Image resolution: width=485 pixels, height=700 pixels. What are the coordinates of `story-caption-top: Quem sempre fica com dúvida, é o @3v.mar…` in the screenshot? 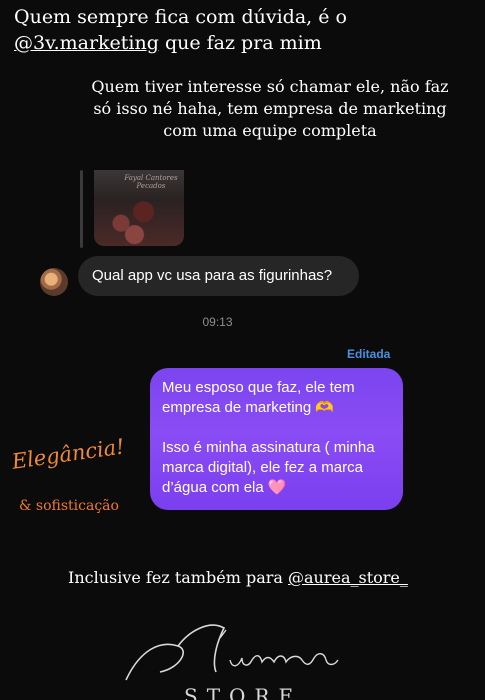 It's located at (244, 30).